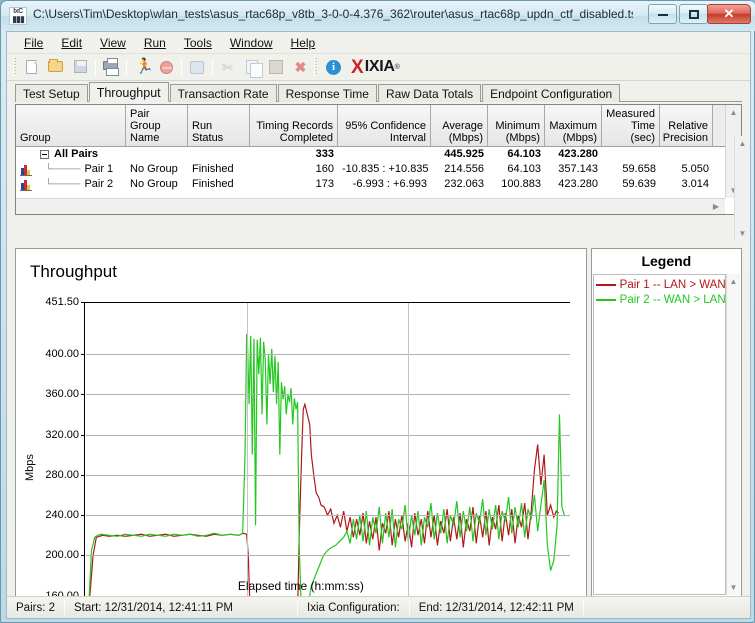 The width and height of the screenshot is (755, 623). I want to click on delete-icon: ✖, so click(300, 67).